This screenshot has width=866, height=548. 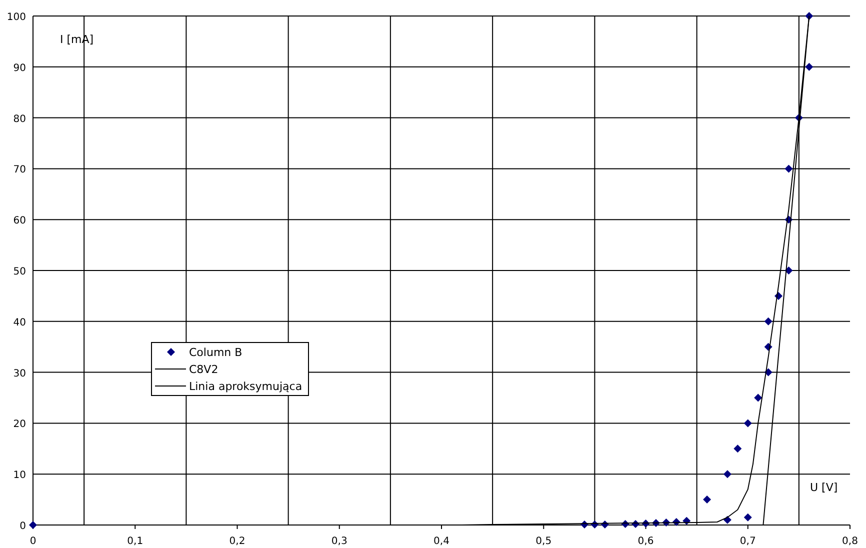 What do you see at coordinates (245, 386) in the screenshot?
I see `legend-label: Linia aproksymująca` at bounding box center [245, 386].